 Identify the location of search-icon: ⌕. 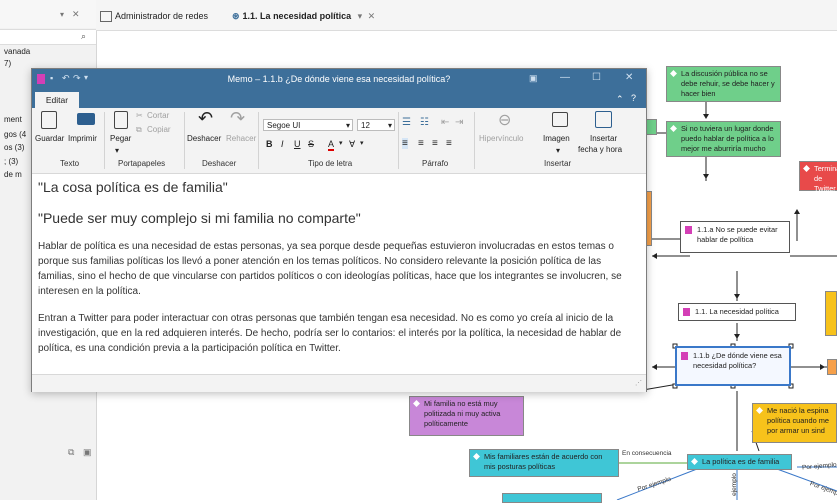
(83, 36).